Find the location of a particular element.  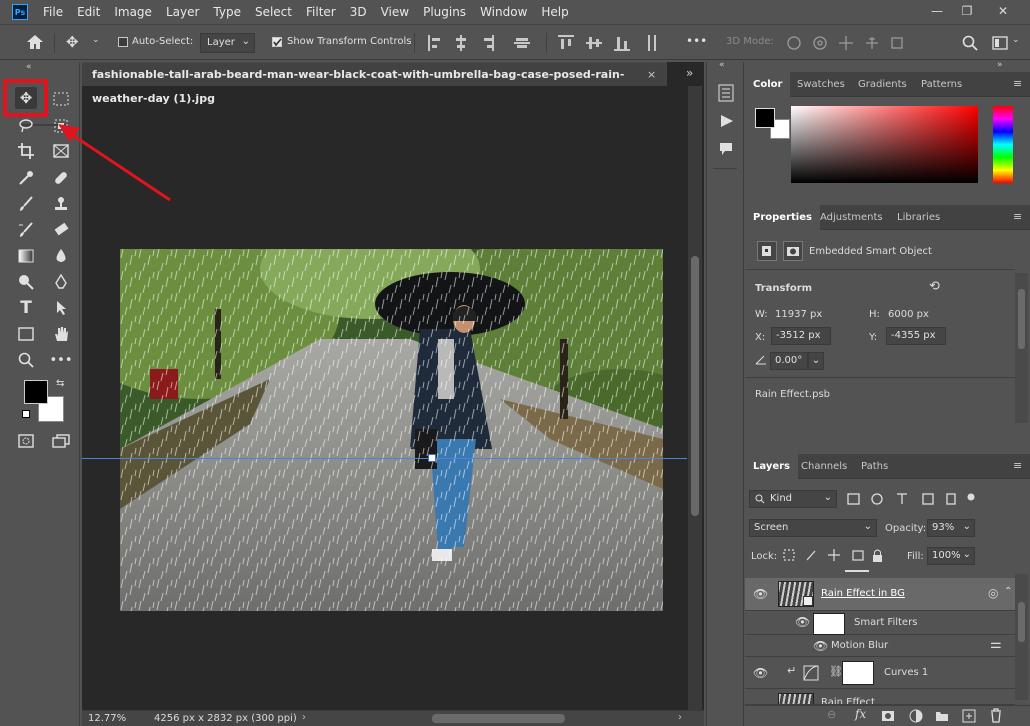

marquee-tool is located at coordinates (61, 99).